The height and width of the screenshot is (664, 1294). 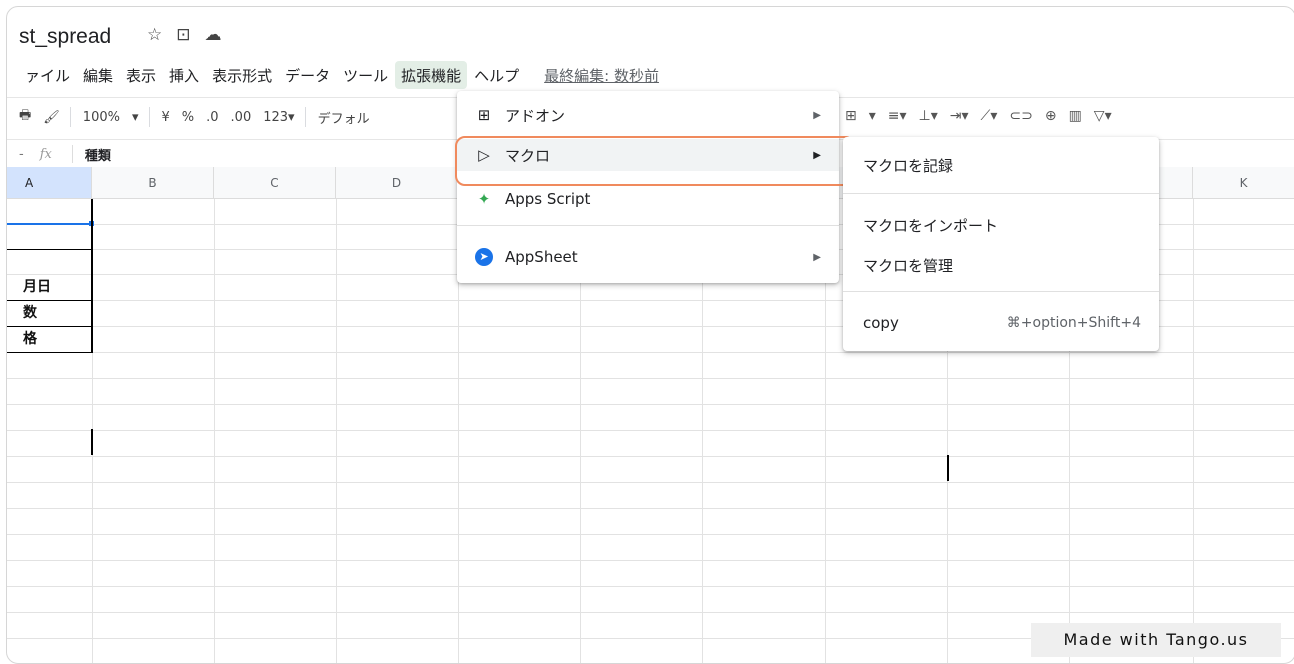 I want to click on menu-extensions: 拡張機能, so click(x=431, y=75).